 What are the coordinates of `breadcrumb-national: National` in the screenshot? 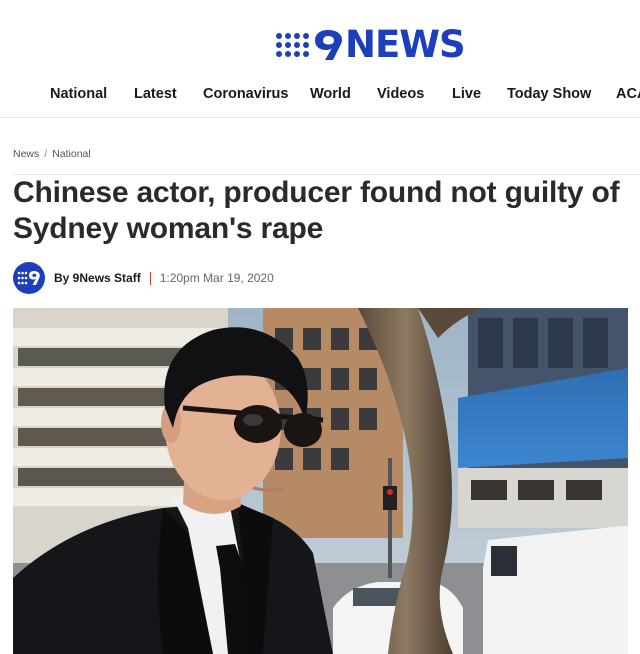 It's located at (71, 154).